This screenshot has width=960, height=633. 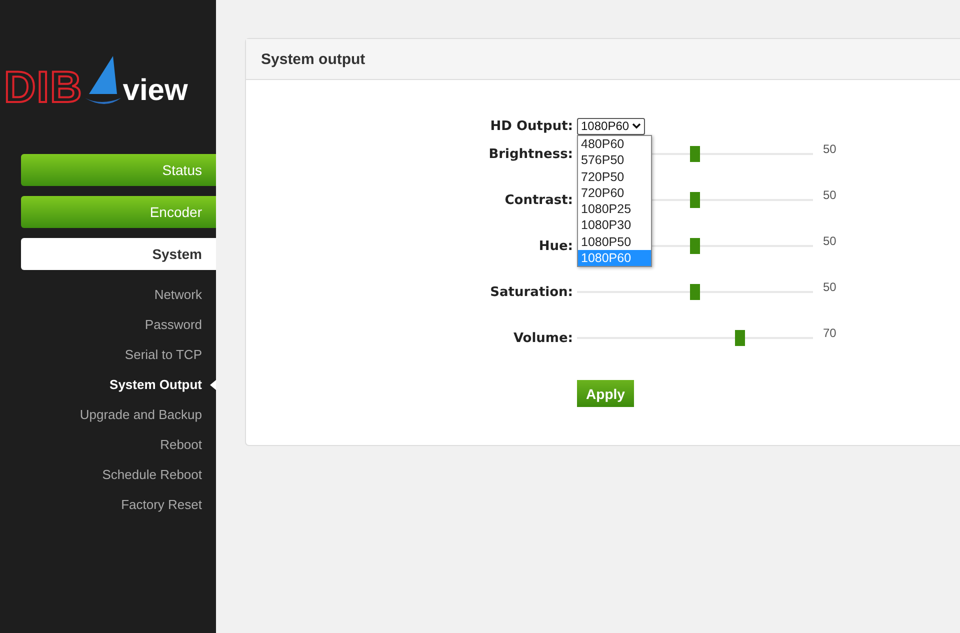 I want to click on pointer-icon, so click(x=213, y=385).